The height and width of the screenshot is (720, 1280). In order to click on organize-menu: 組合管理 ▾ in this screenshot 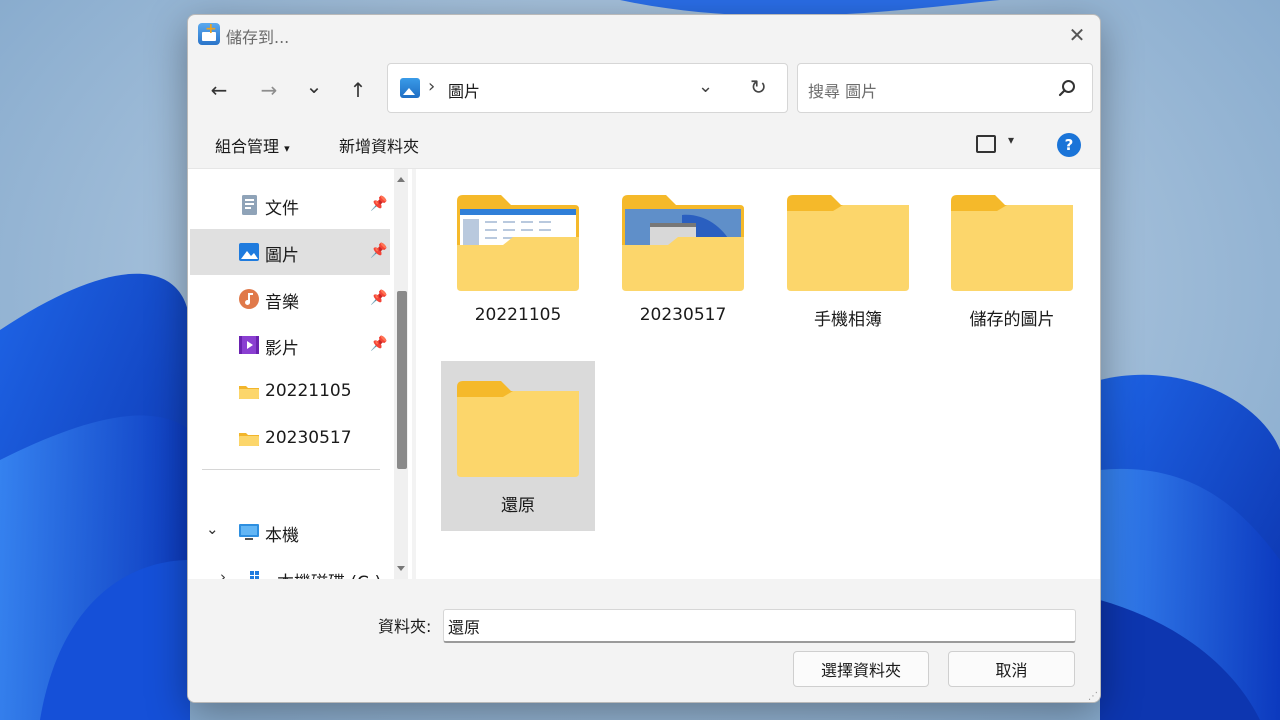, I will do `click(252, 145)`.